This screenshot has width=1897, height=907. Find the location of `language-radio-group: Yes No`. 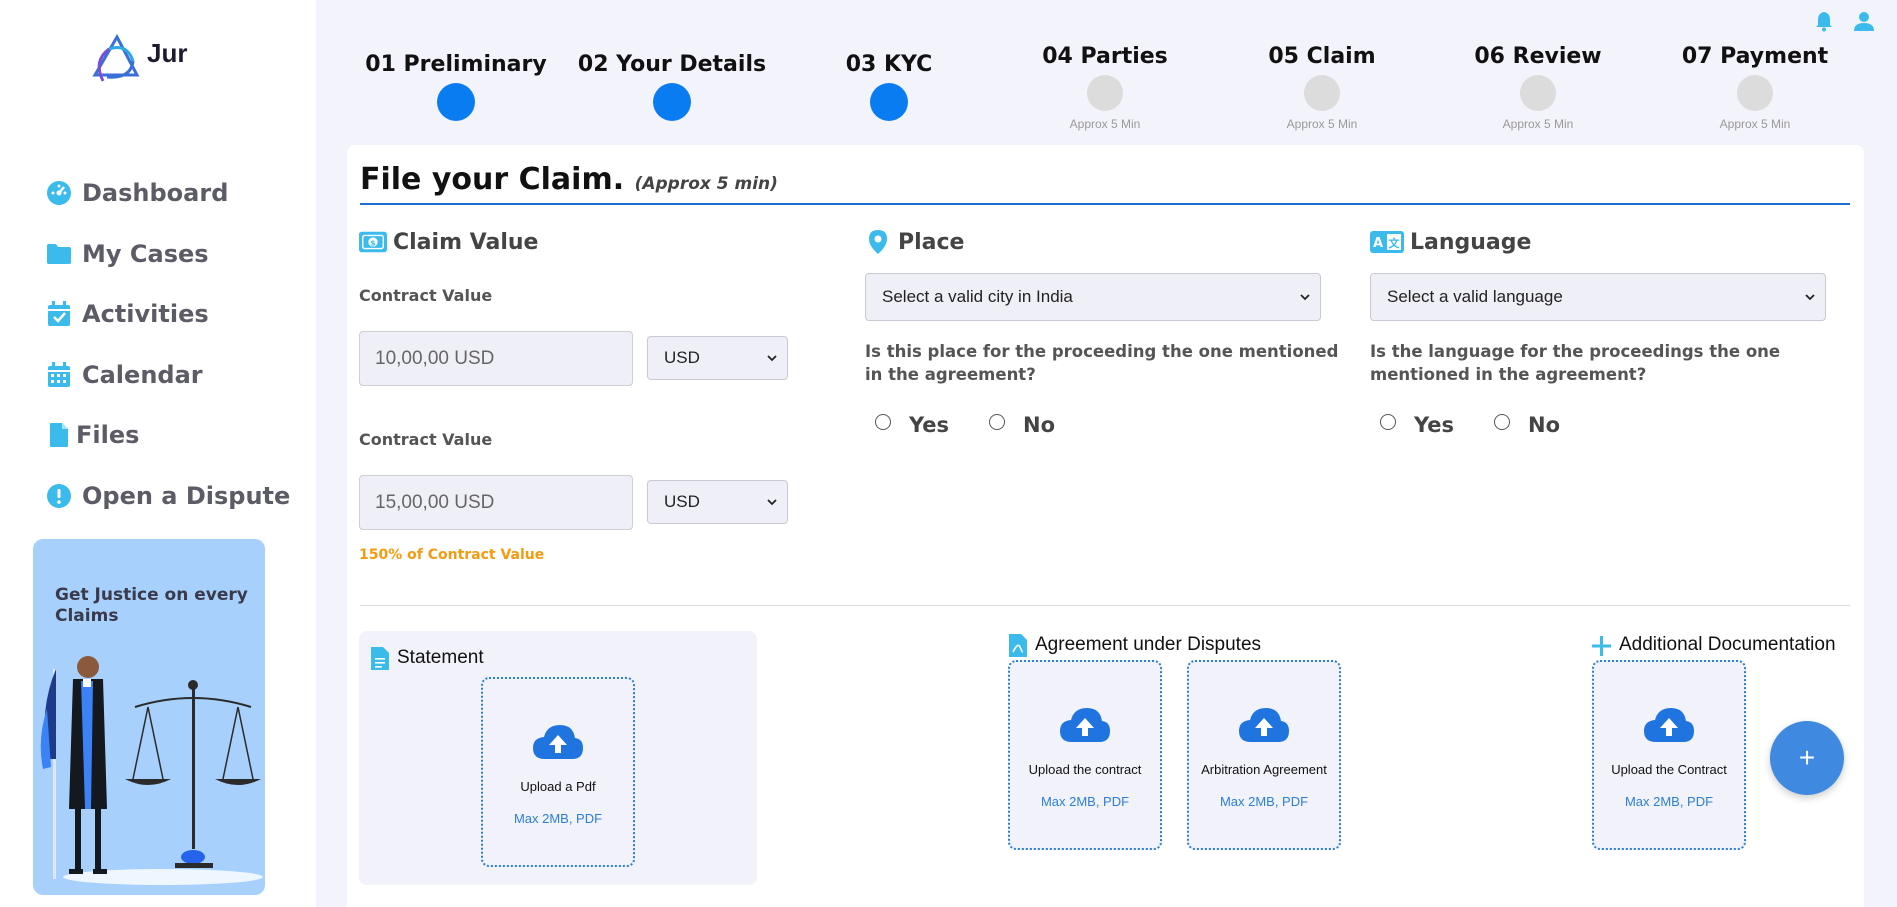

language-radio-group: Yes No is located at coordinates (1490, 422).